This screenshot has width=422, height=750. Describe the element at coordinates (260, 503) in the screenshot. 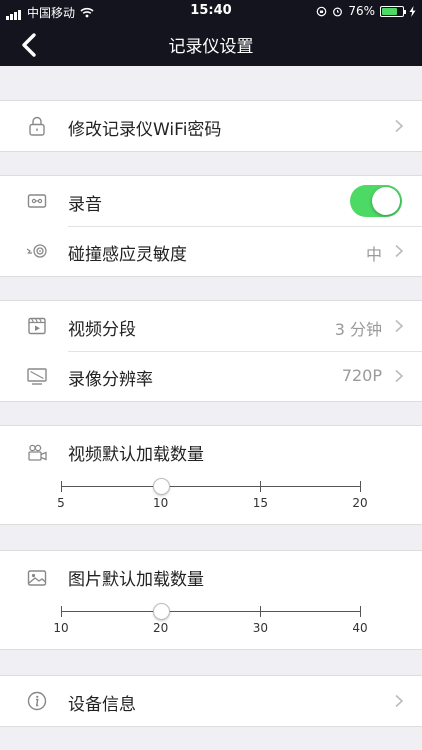

I see `video-load-slider-tick-label: 15` at that location.